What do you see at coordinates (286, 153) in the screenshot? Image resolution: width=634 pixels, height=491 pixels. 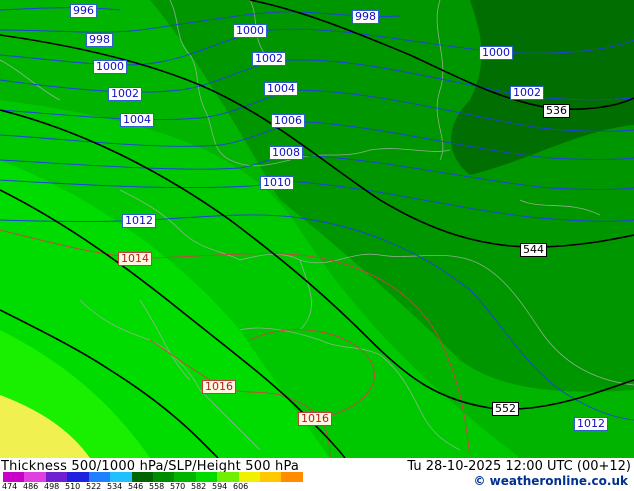 I see `isobar-label-1008: 1008` at bounding box center [286, 153].